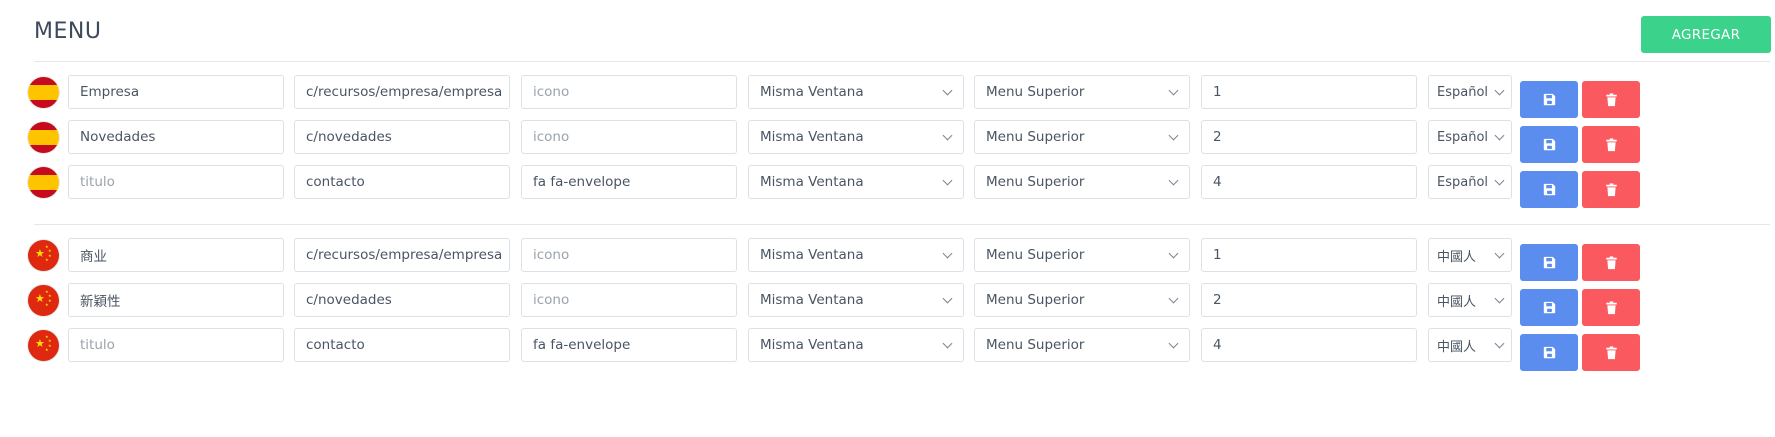 This screenshot has width=1775, height=437. What do you see at coordinates (176, 300) in the screenshot?
I see `title-input: 新穎性` at bounding box center [176, 300].